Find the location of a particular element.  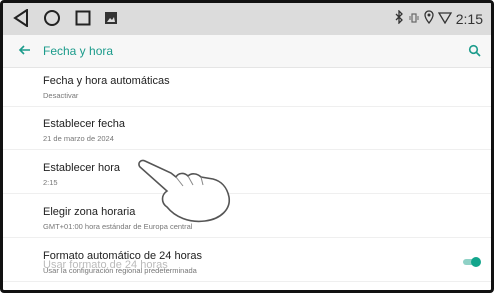

back-arrow-icon is located at coordinates (25, 50).